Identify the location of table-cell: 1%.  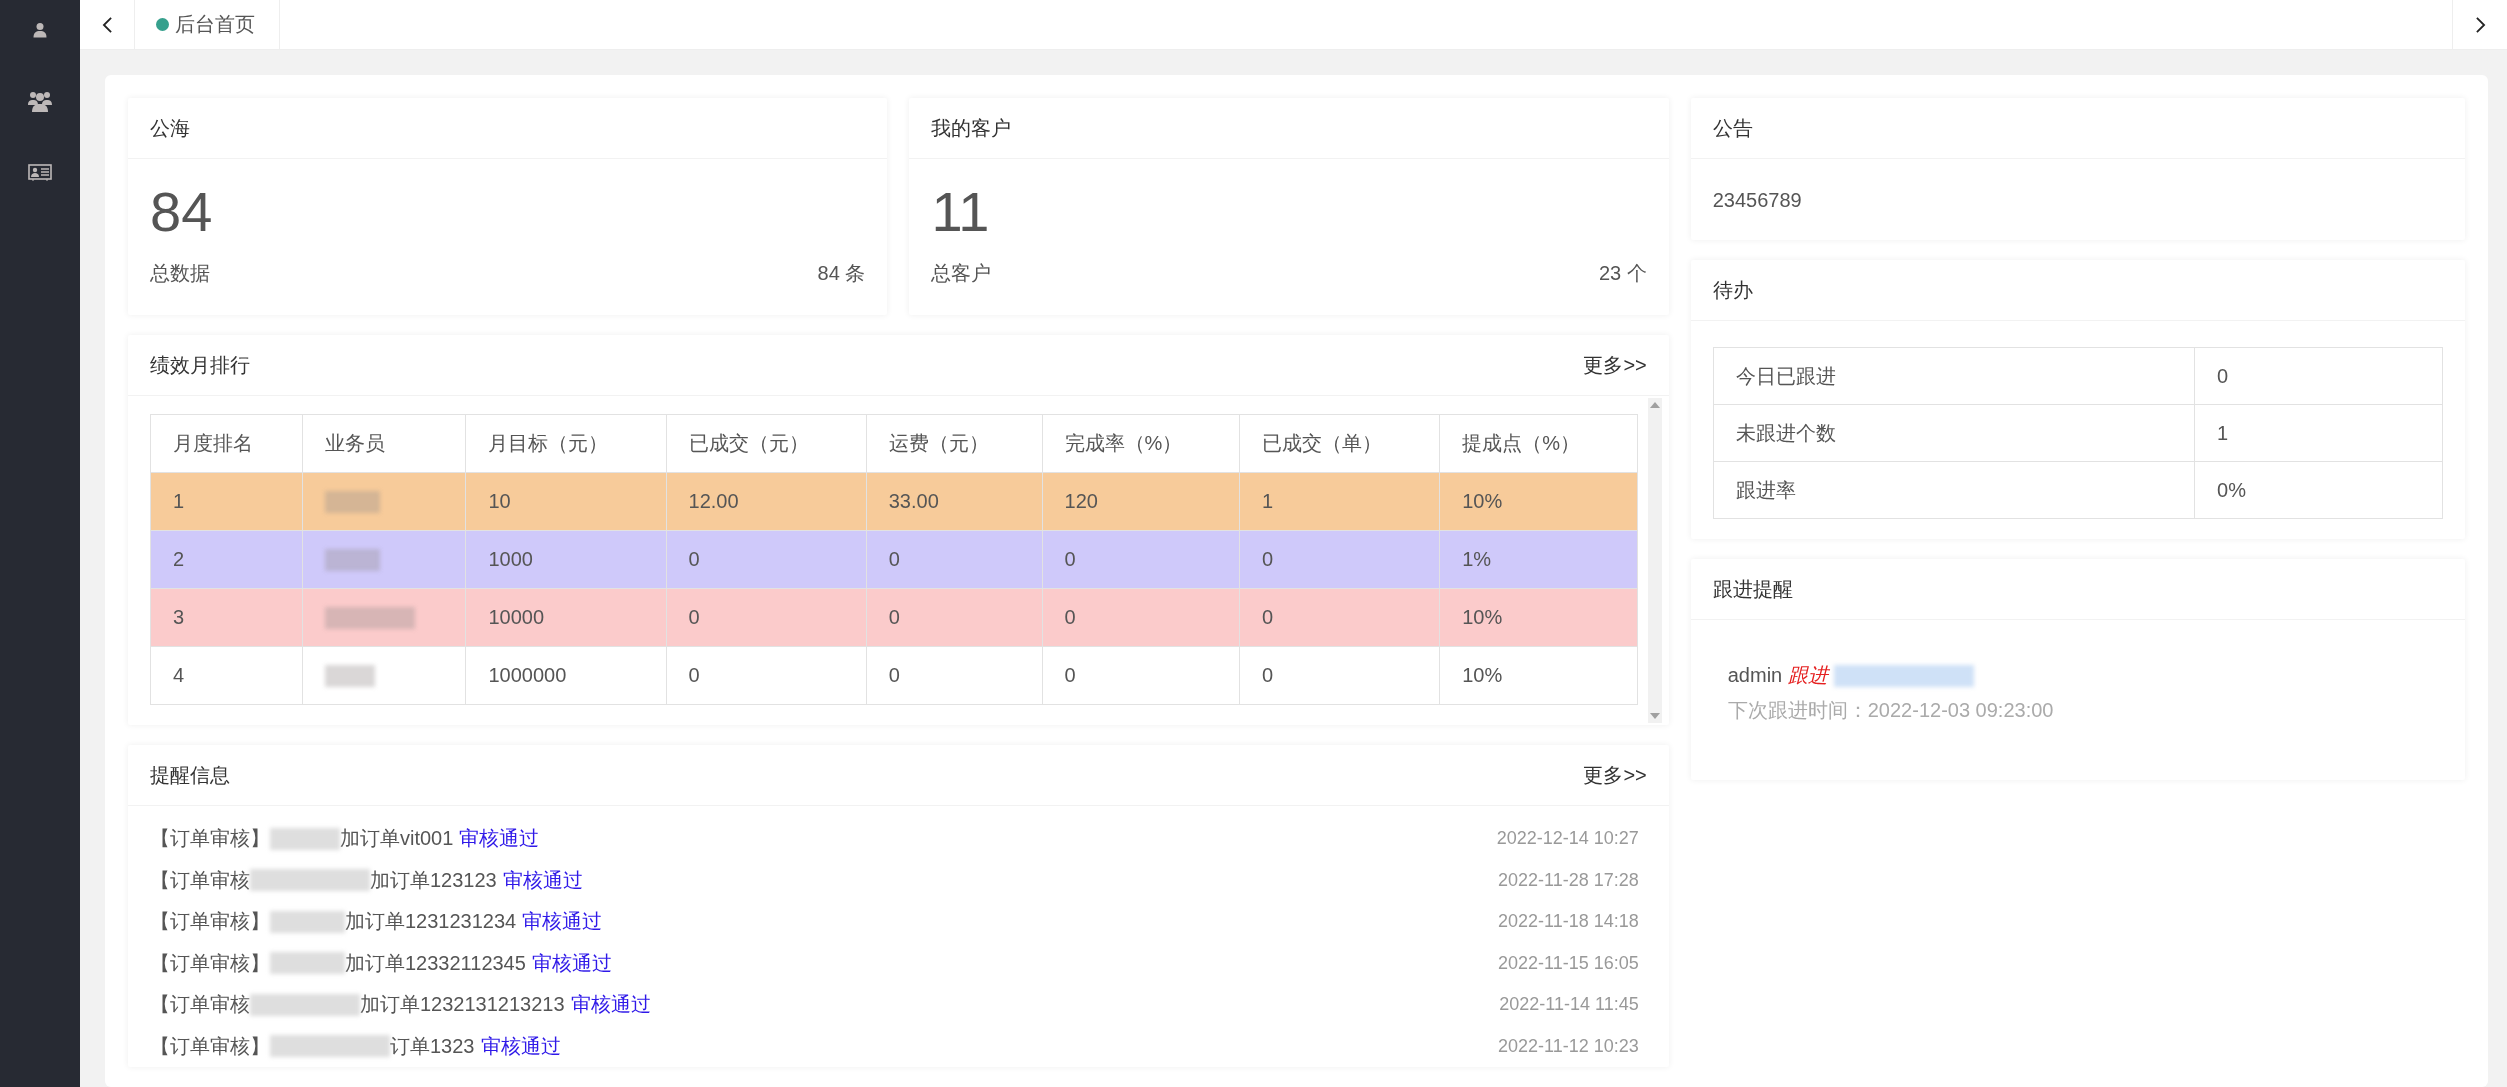
(1538, 559).